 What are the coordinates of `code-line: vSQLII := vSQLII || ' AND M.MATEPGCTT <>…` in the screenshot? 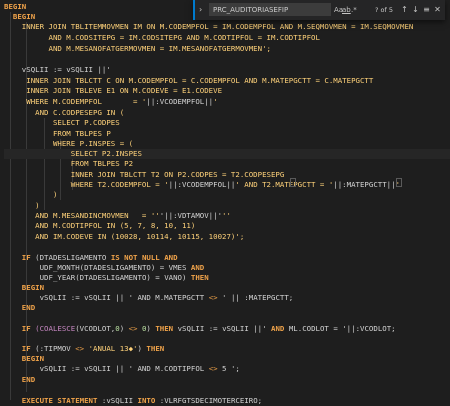 It's located at (149, 298).